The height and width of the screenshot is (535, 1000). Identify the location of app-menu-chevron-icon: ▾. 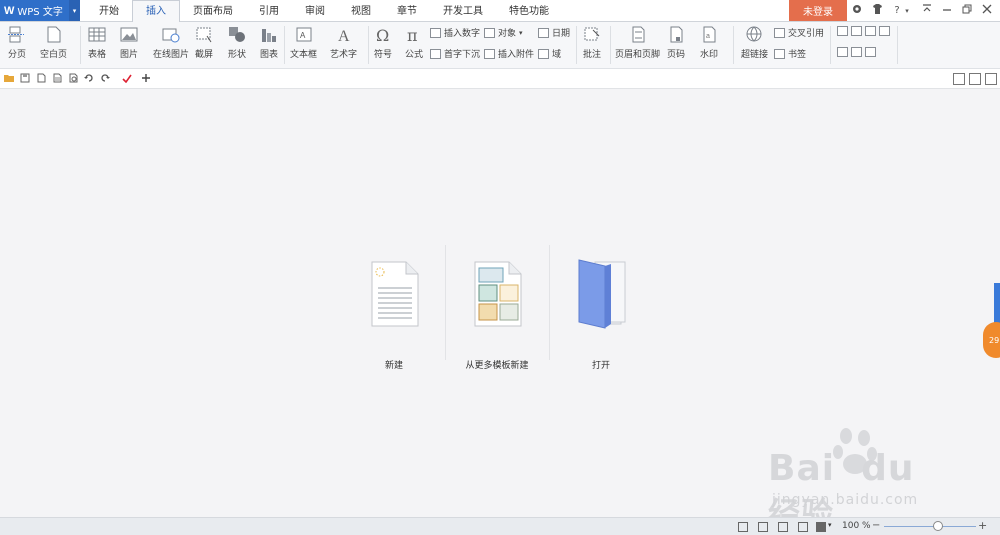
(74, 10).